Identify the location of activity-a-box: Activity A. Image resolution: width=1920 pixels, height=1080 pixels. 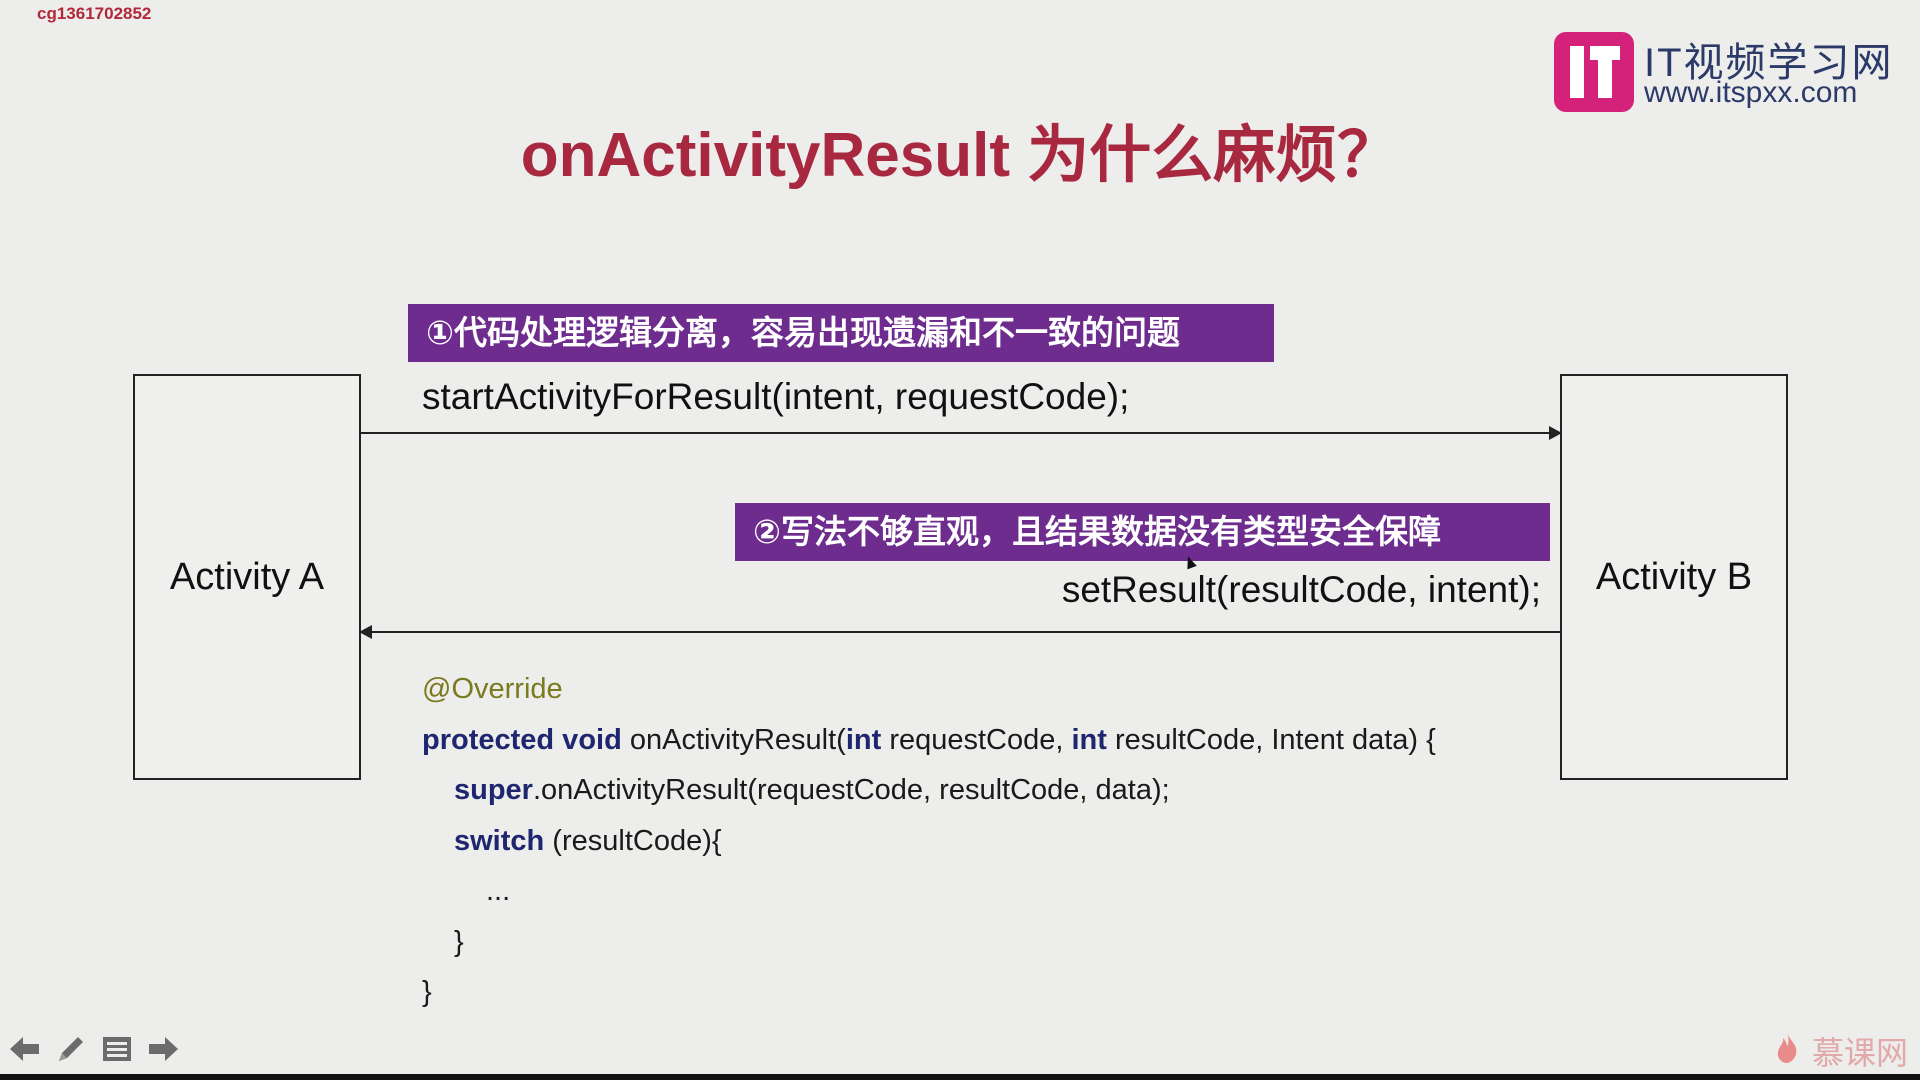
(247, 577).